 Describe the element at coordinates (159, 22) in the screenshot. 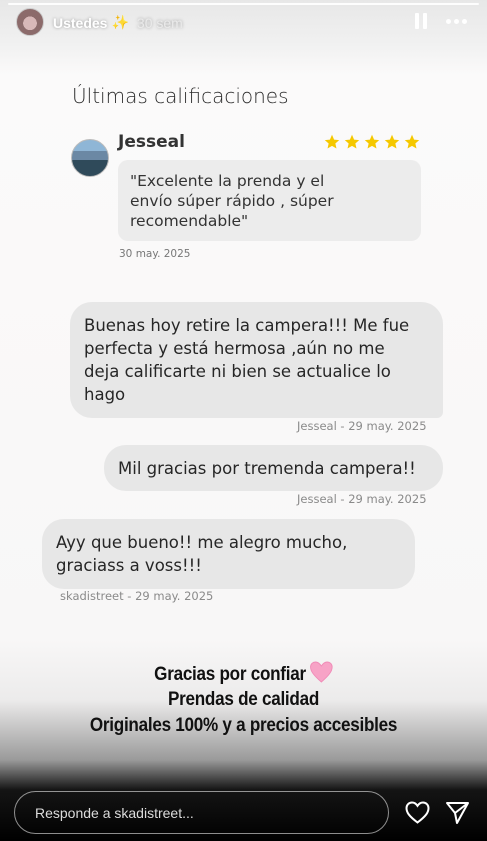

I see `post-time: 30 sem` at that location.